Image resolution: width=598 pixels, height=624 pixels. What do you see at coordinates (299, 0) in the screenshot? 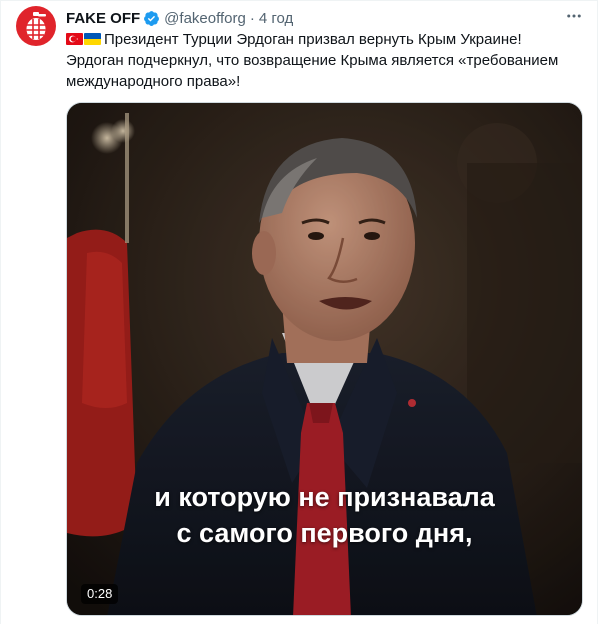
I see `frame-top-border` at bounding box center [299, 0].